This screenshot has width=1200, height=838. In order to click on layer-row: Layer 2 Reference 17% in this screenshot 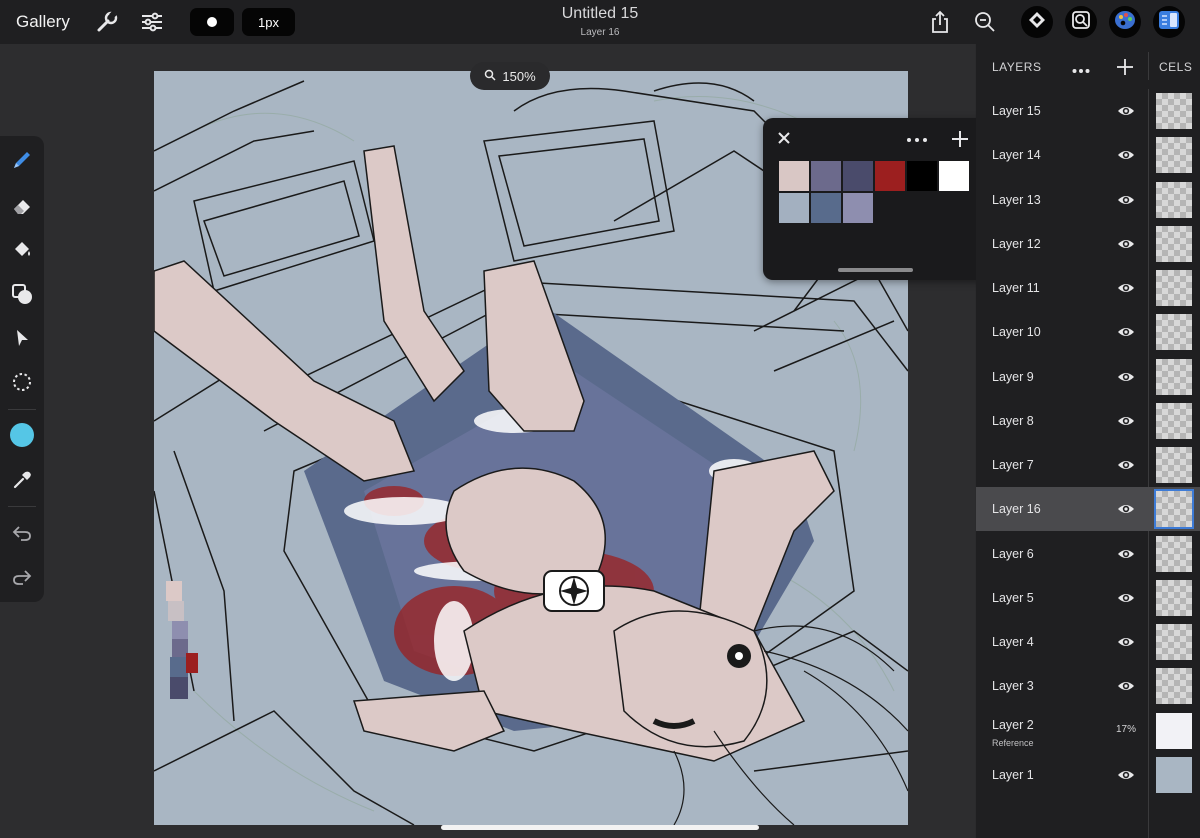, I will do `click(1088, 731)`.